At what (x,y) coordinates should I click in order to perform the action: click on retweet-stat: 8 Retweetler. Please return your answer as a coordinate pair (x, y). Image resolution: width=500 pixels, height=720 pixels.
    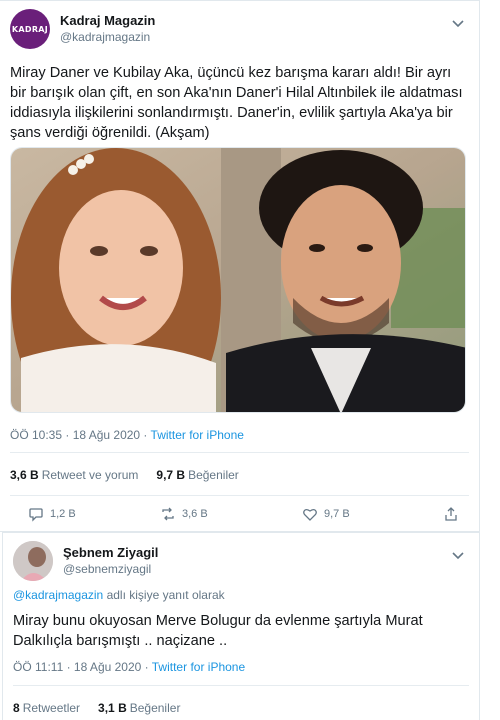
    Looking at the image, I should click on (46, 708).